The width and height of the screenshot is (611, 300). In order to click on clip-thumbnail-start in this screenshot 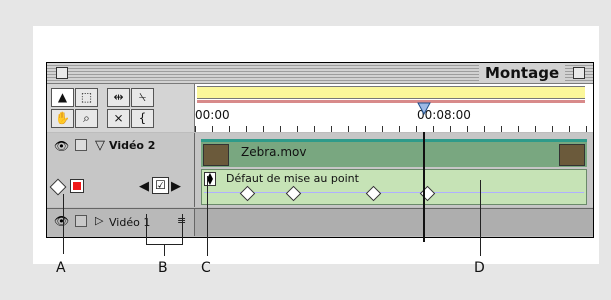, I will do `click(216, 155)`.